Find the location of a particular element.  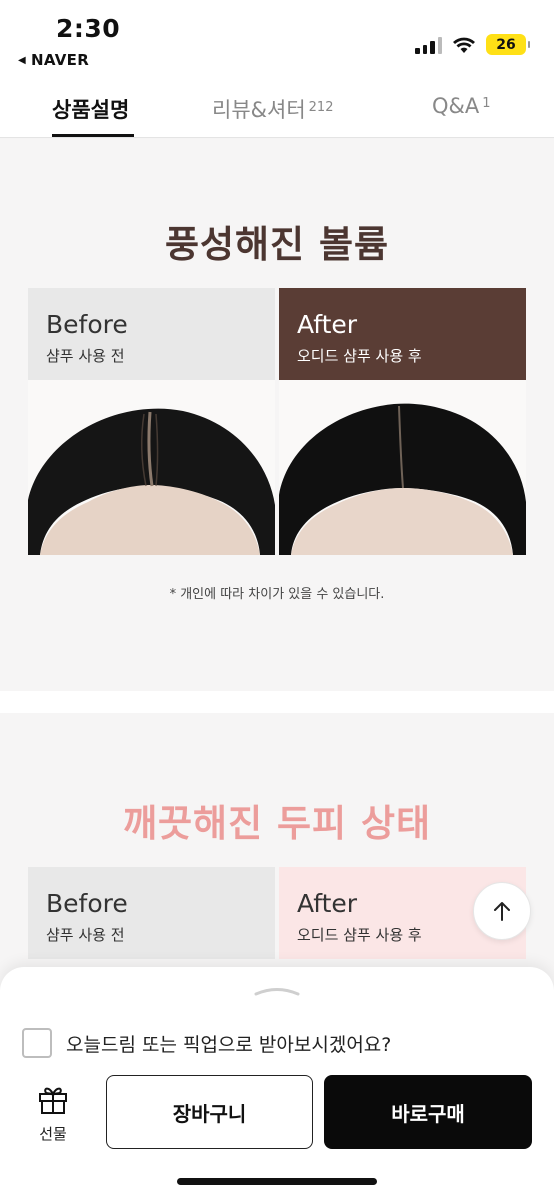

status-time: 2:30 is located at coordinates (88, 28).